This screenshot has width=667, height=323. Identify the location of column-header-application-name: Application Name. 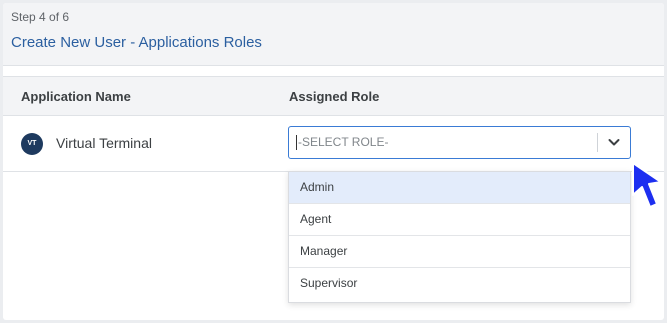
(76, 96).